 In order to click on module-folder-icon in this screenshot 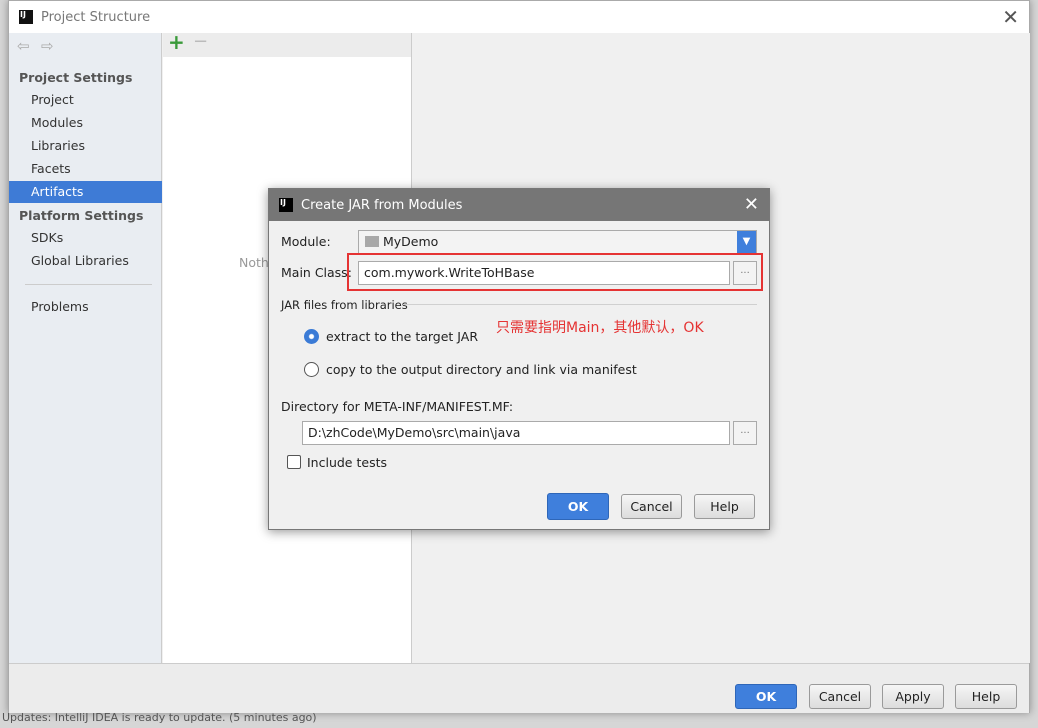, I will do `click(372, 241)`.